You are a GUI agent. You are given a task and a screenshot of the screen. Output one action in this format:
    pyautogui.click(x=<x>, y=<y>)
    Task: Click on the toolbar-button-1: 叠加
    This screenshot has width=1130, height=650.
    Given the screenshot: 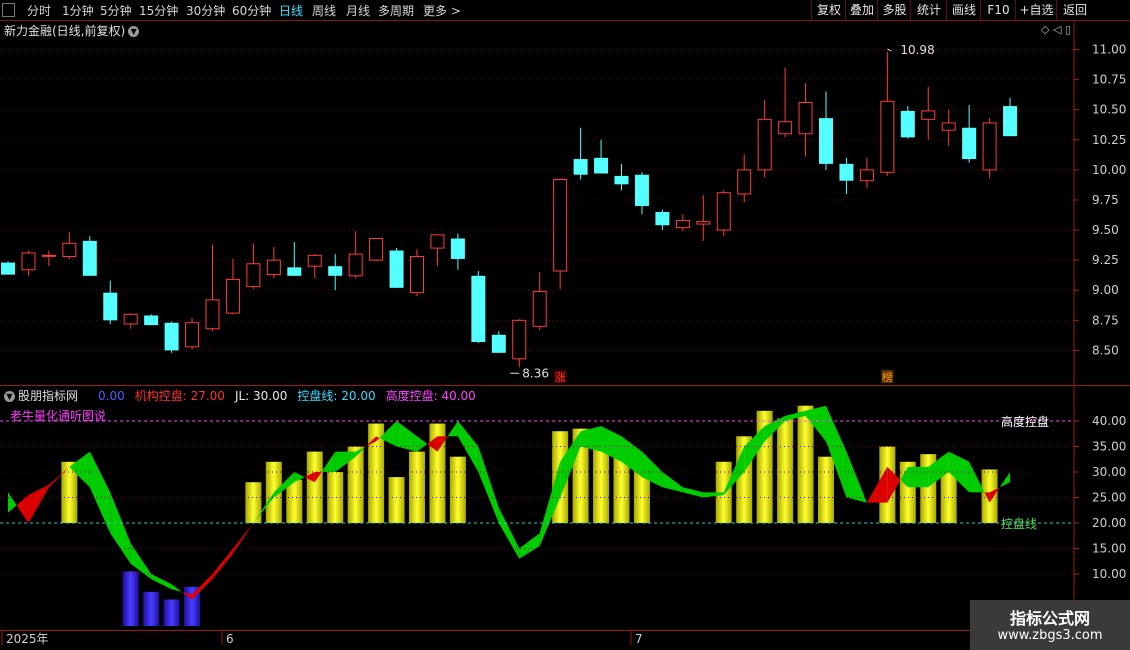 What is the action you would take?
    pyautogui.click(x=861, y=10)
    